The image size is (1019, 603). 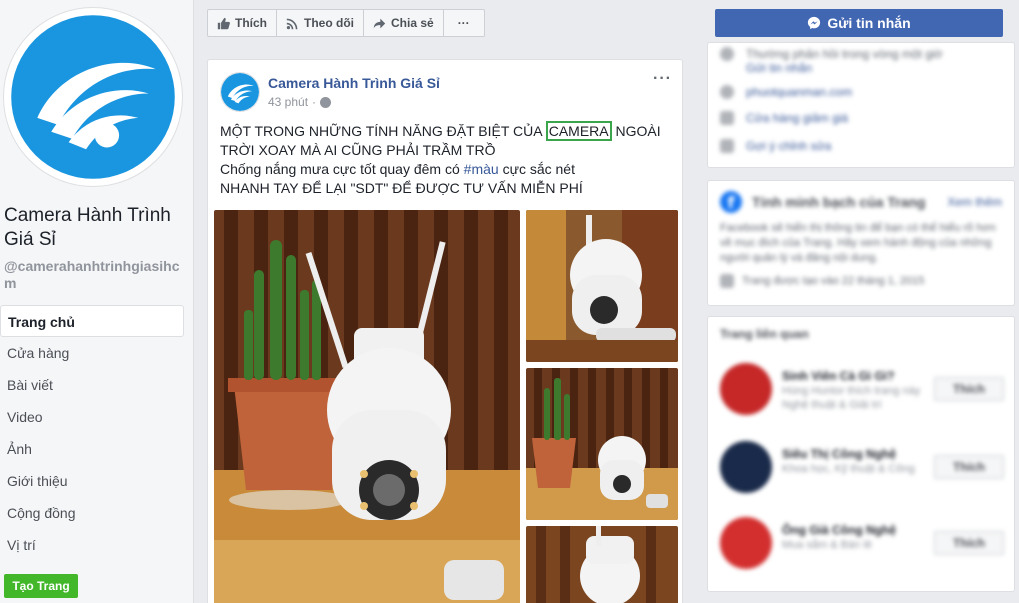 What do you see at coordinates (342, 169) in the screenshot?
I see `post-line-3-prefix: Chống nắng mưa cực tốt quay đêm có` at bounding box center [342, 169].